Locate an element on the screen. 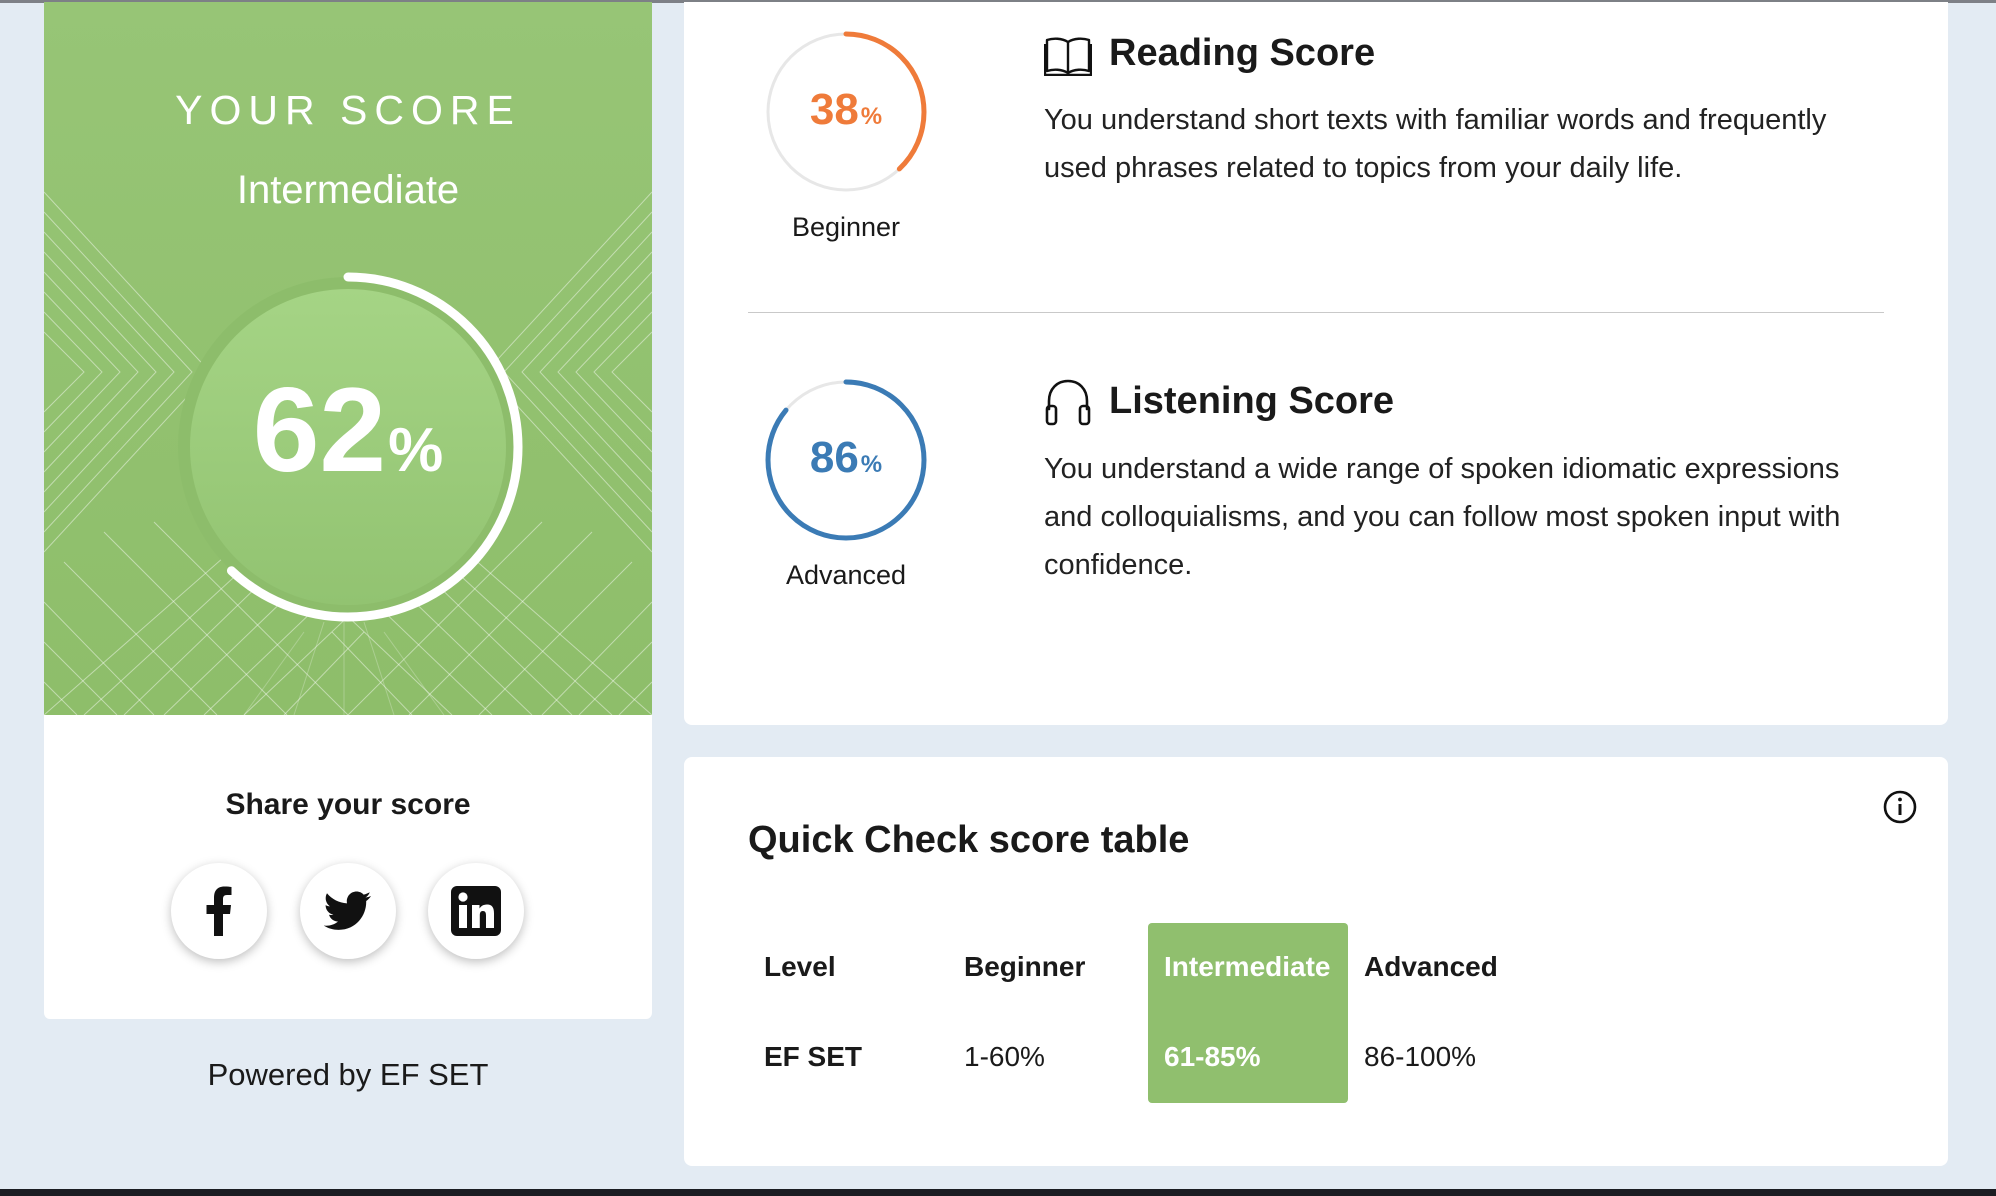 This screenshot has height=1196, width=1996. table-header-level: Level is located at coordinates (800, 966).